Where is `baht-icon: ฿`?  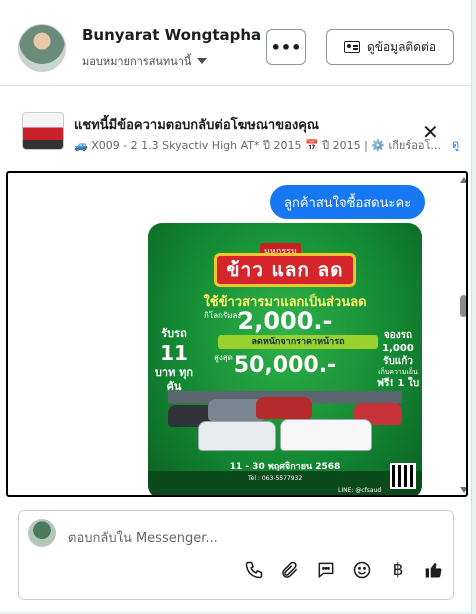
baht-icon: ฿ is located at coordinates (398, 570).